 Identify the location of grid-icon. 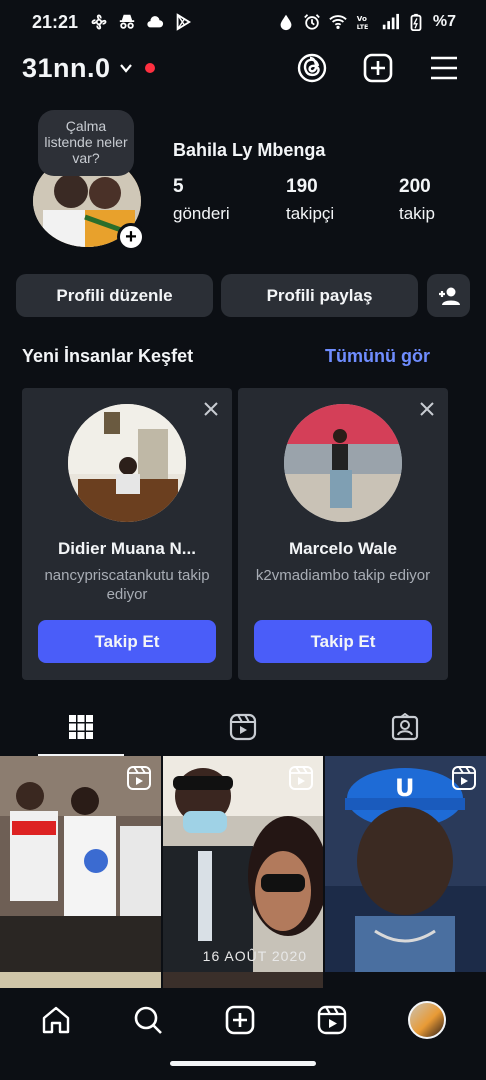
(81, 727).